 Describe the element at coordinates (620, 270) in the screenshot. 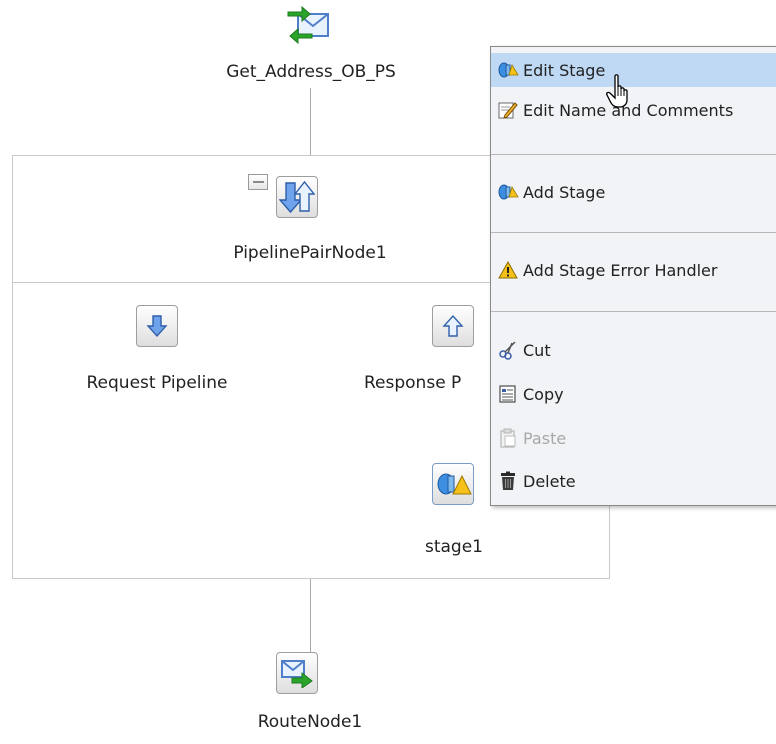

I see `menu-item-label: Add Stage Error Handler` at that location.